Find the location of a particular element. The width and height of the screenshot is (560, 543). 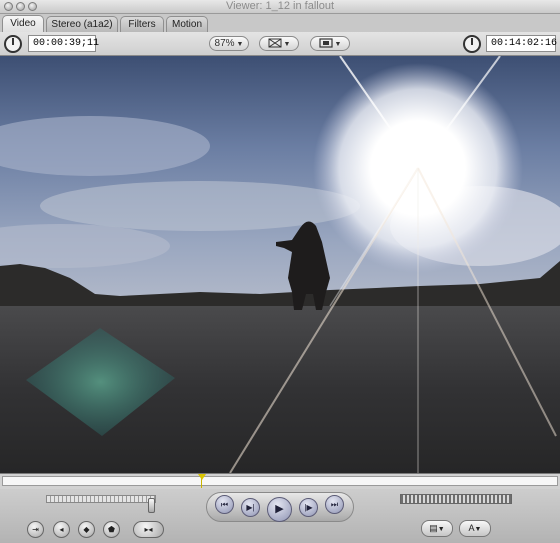

add-marker-icon: ◆ is located at coordinates (86, 529).